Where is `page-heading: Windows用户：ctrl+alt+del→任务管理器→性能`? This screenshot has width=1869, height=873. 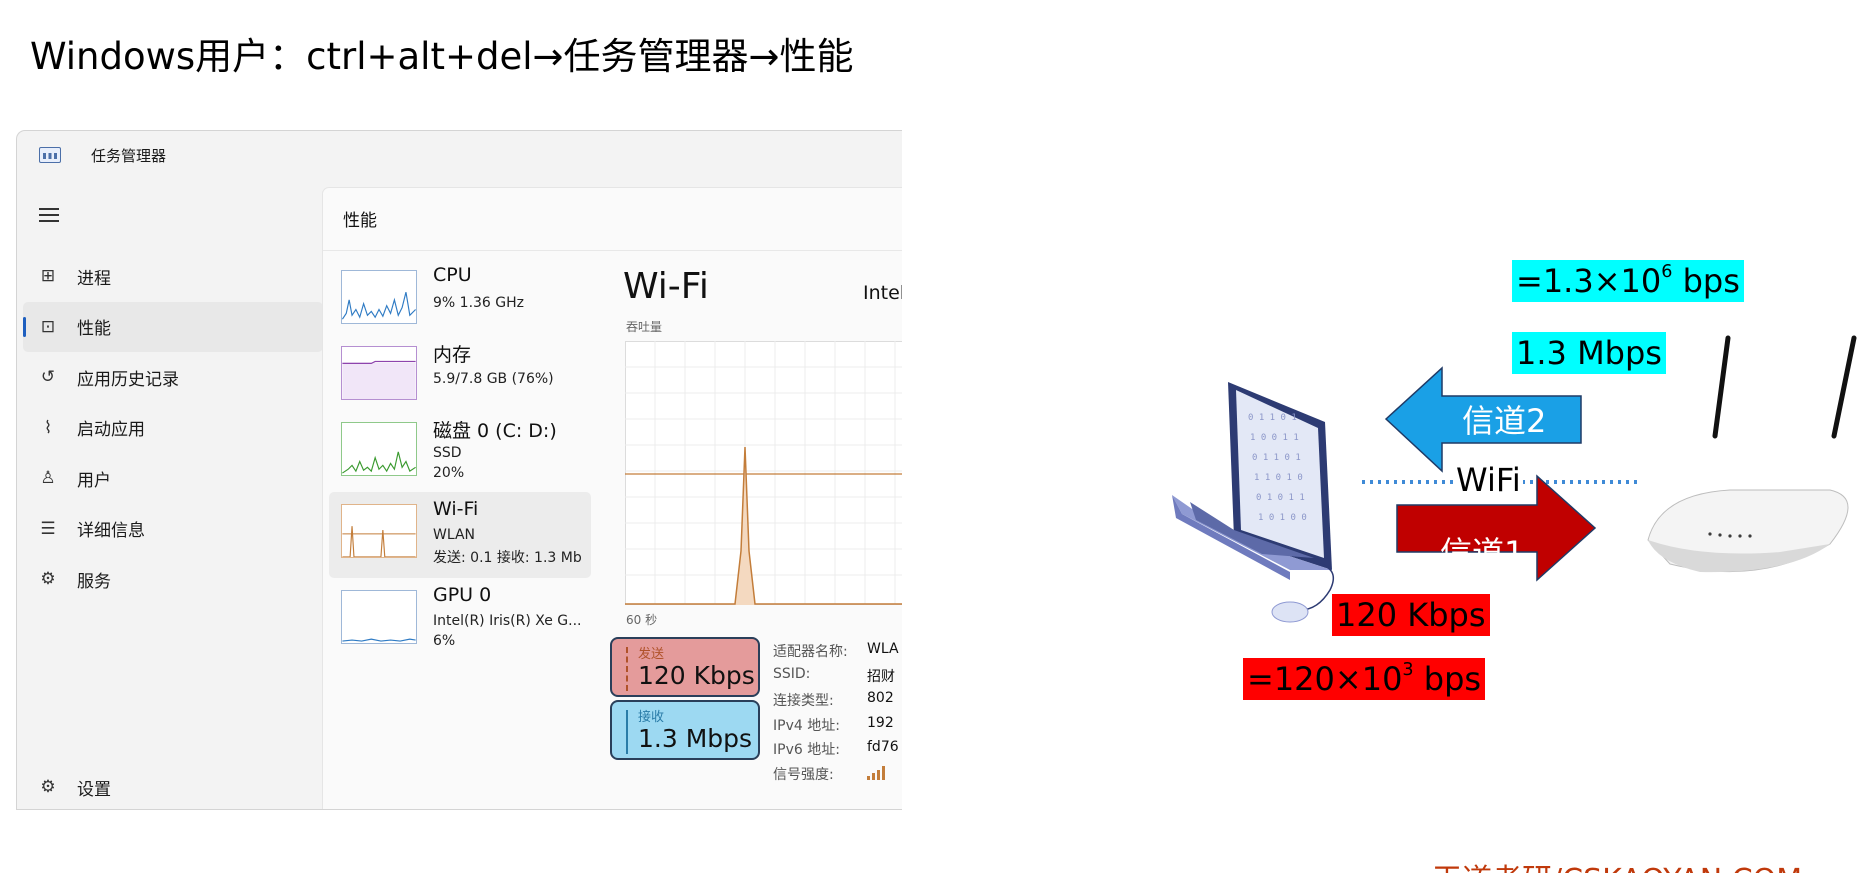 page-heading: Windows用户：ctrl+alt+del→任务管理器→性能 is located at coordinates (442, 56).